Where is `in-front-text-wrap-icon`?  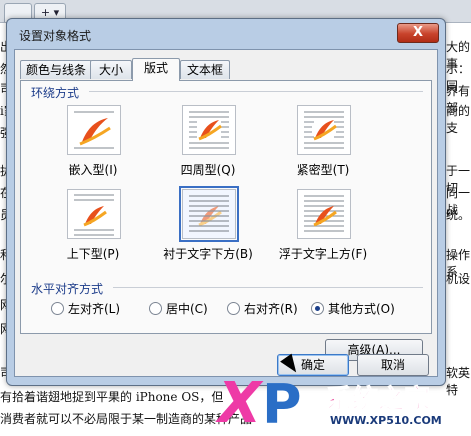 in-front-text-wrap-icon is located at coordinates (324, 214).